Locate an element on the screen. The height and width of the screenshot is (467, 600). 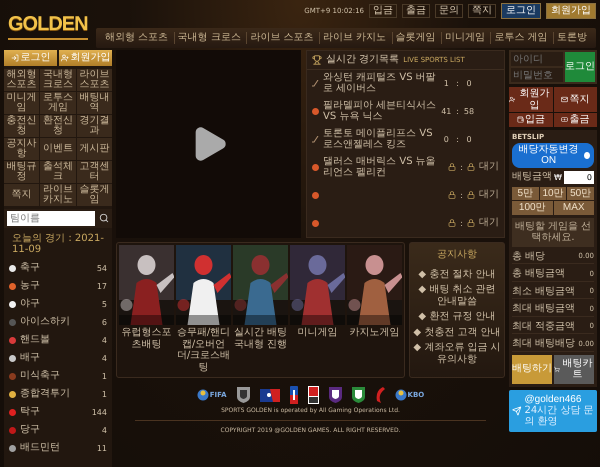
betslip-message: 배팅할 게임을 선택하세요. is located at coordinates (553, 232).